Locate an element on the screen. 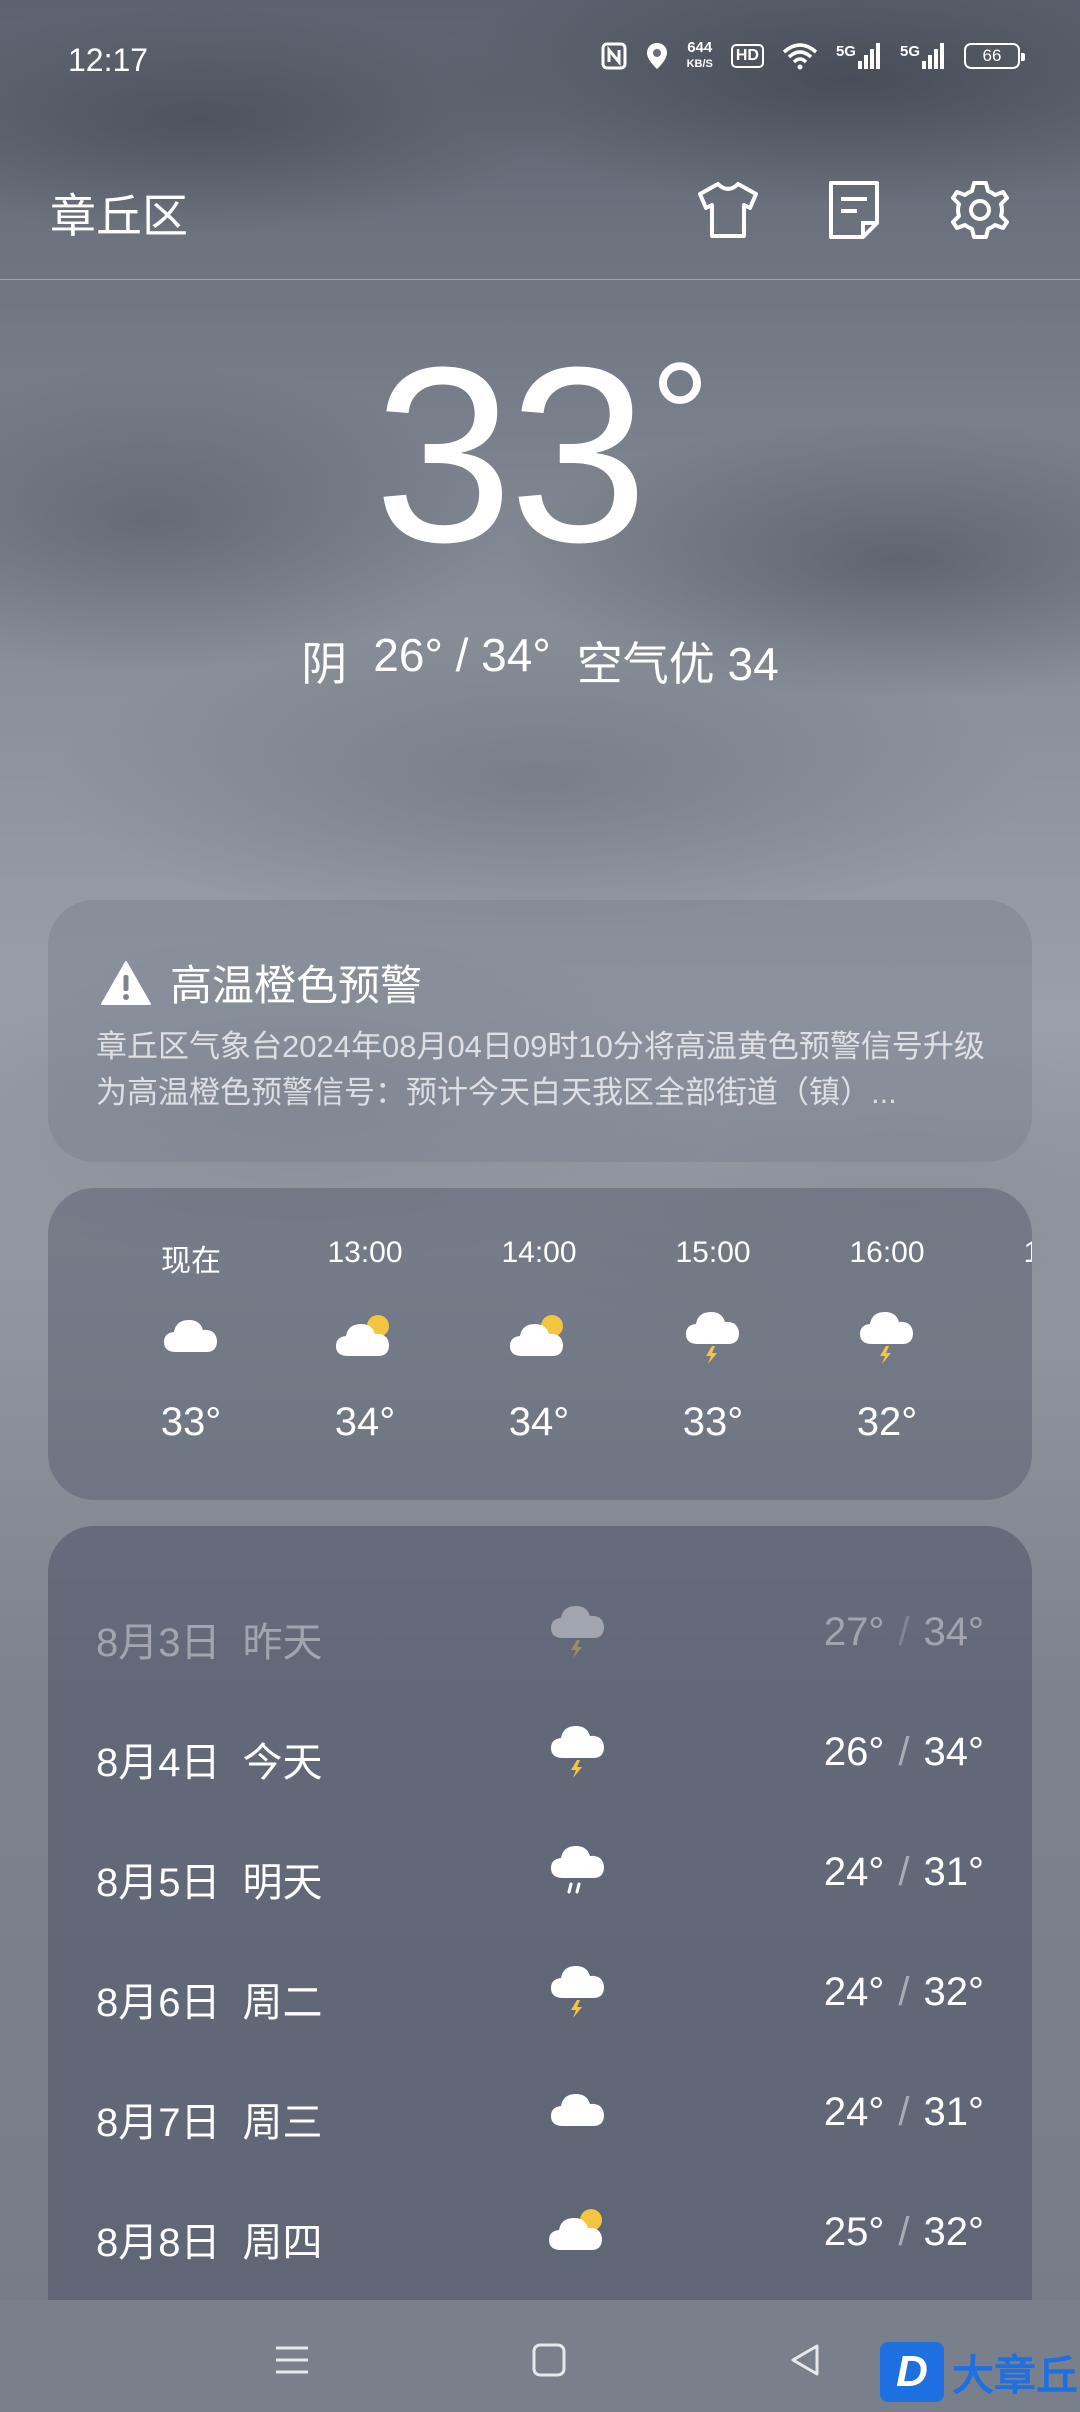 The image size is (1080, 2412). day-temp-range: 27° / 34° is located at coordinates (904, 1632).